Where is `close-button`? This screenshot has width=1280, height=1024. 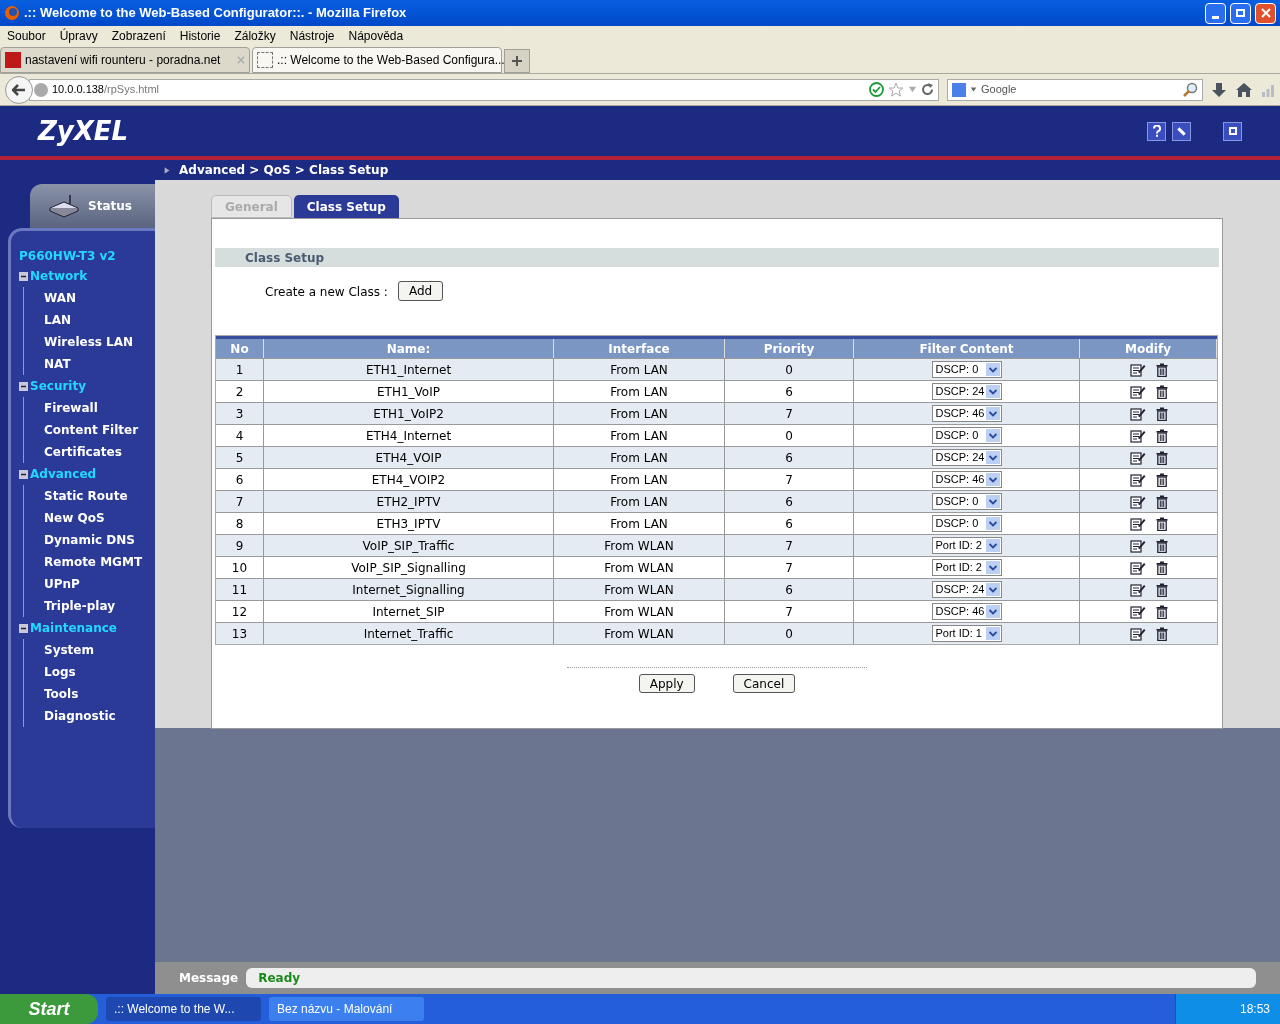 close-button is located at coordinates (1265, 13).